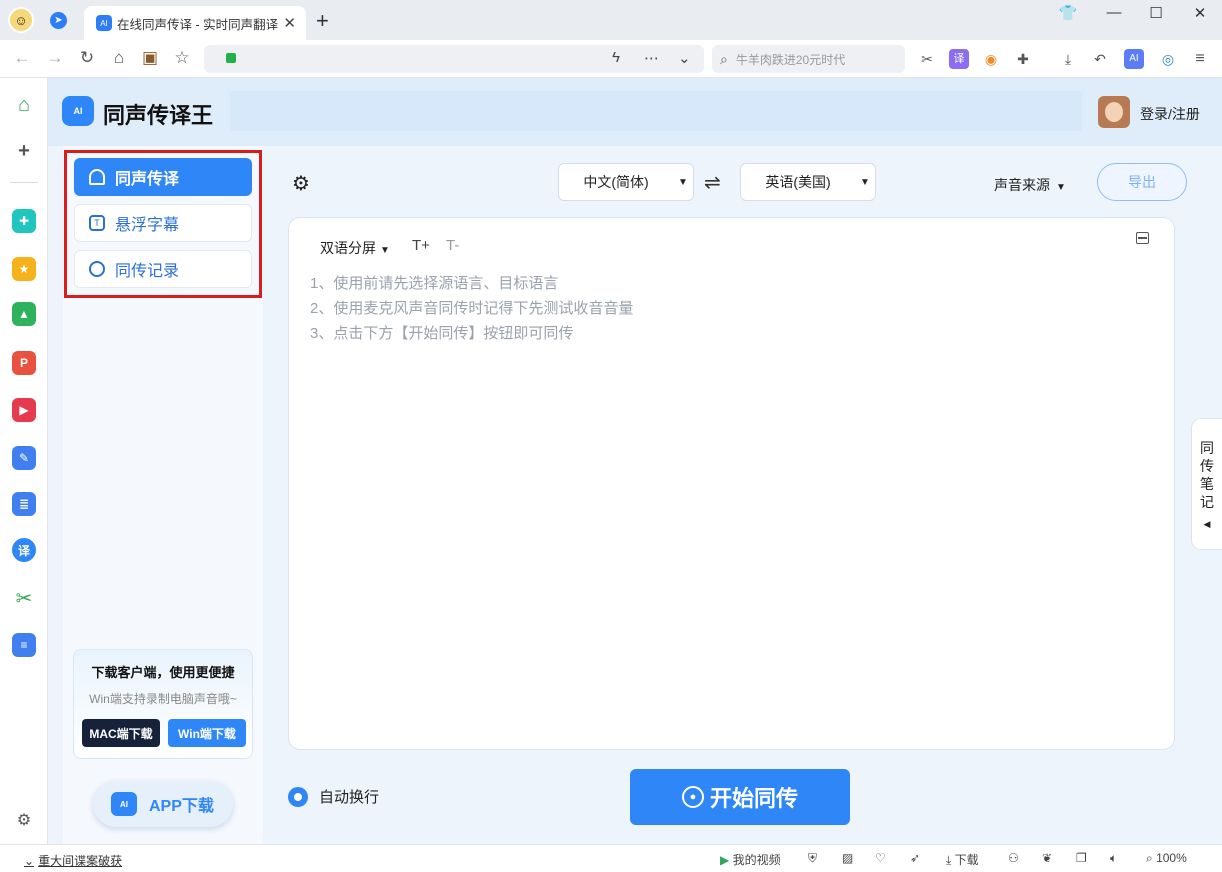 Image resolution: width=1222 pixels, height=872 pixels. I want to click on status-download-button: ⤓ 下载, so click(962, 859).